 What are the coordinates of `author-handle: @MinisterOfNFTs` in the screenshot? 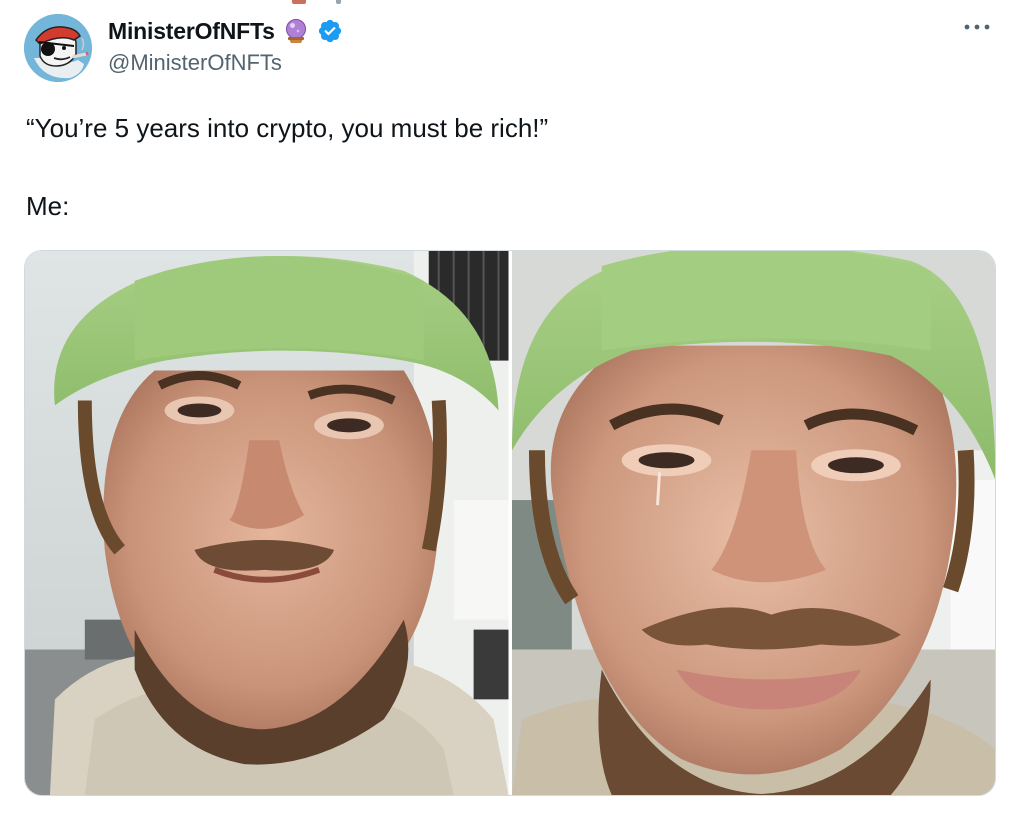 It's located at (195, 63).